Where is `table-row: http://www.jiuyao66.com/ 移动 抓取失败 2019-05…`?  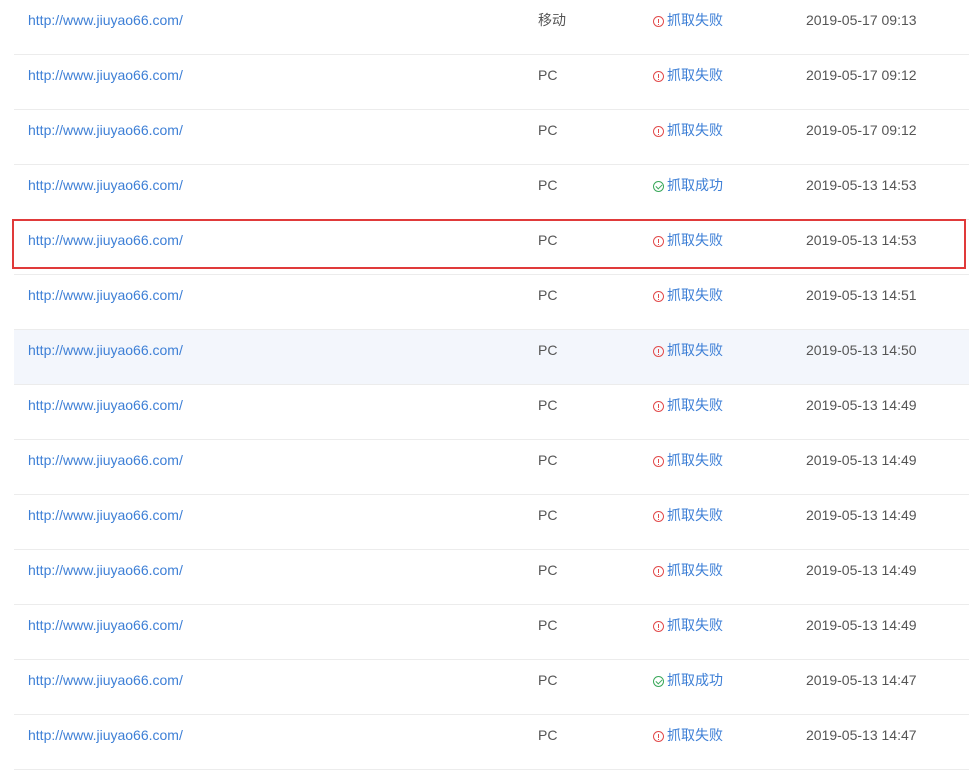 table-row: http://www.jiuyao66.com/ 移动 抓取失败 2019-05… is located at coordinates (491, 27).